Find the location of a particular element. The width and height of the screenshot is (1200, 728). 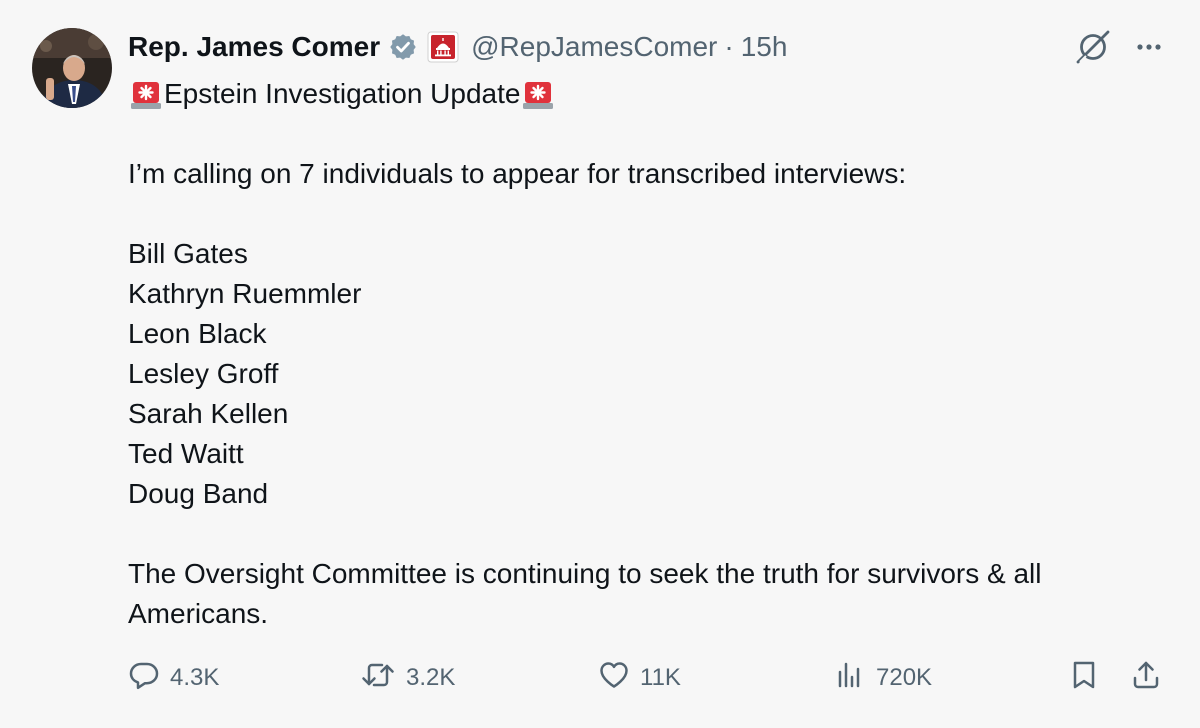

share-button is located at coordinates (1146, 678).